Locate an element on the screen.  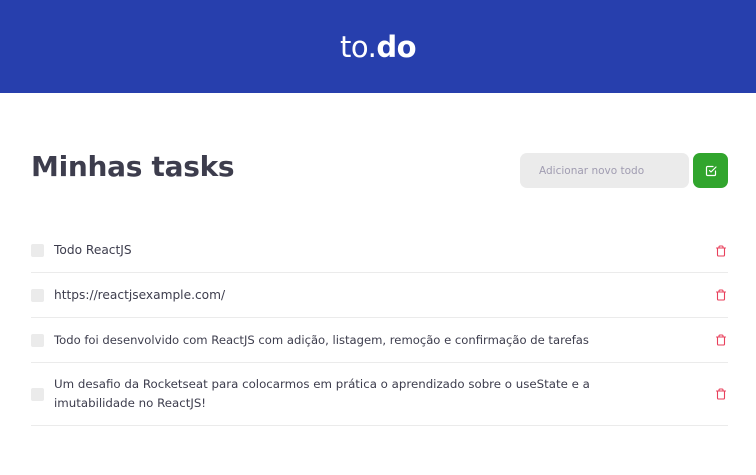
logo-text-light: to. is located at coordinates (358, 46).